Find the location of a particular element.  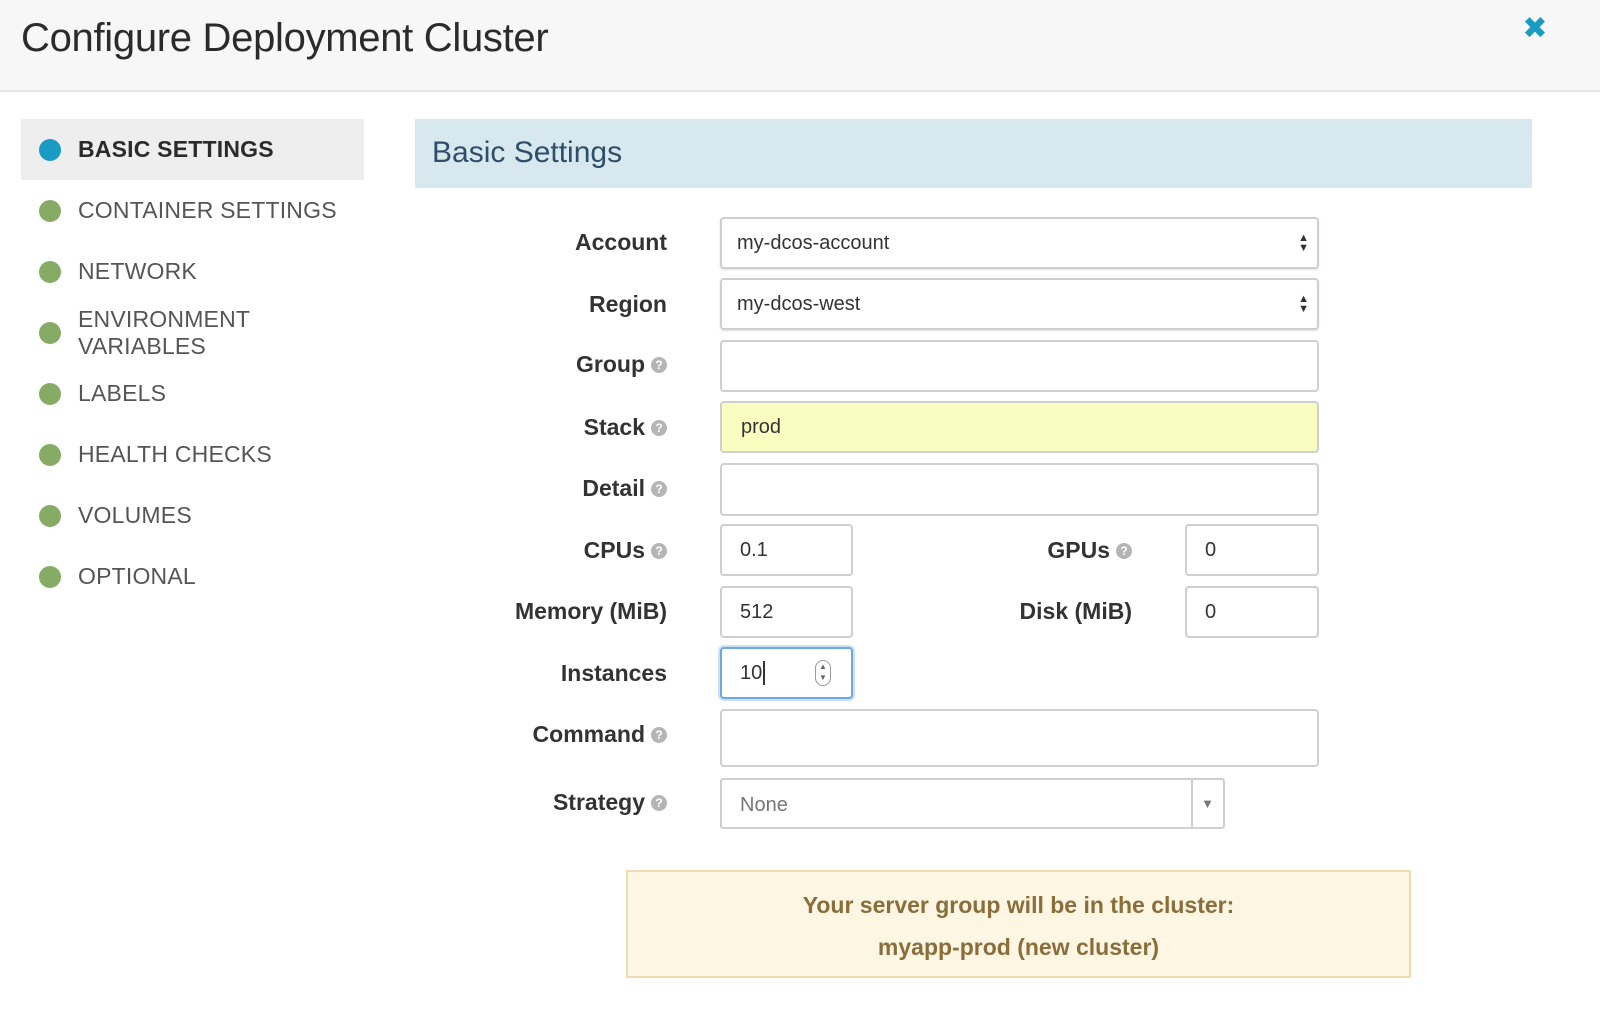

cpus-label-text: CPUs is located at coordinates (614, 550).